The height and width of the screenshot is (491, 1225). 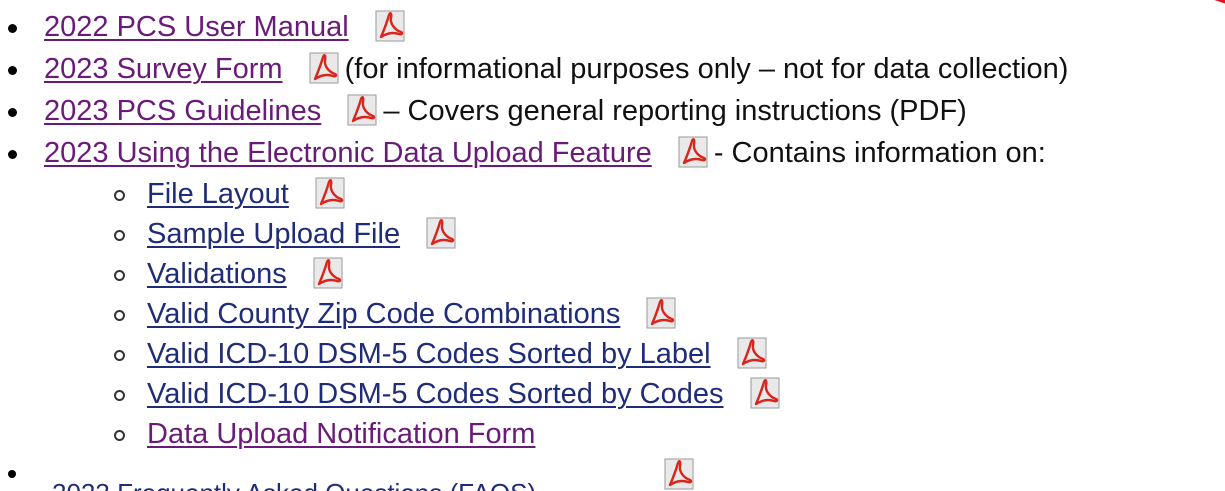 I want to click on sub-list-item: Valid ICD-10 DSM-5 Codes Sorted by Label, so click(x=612, y=354).